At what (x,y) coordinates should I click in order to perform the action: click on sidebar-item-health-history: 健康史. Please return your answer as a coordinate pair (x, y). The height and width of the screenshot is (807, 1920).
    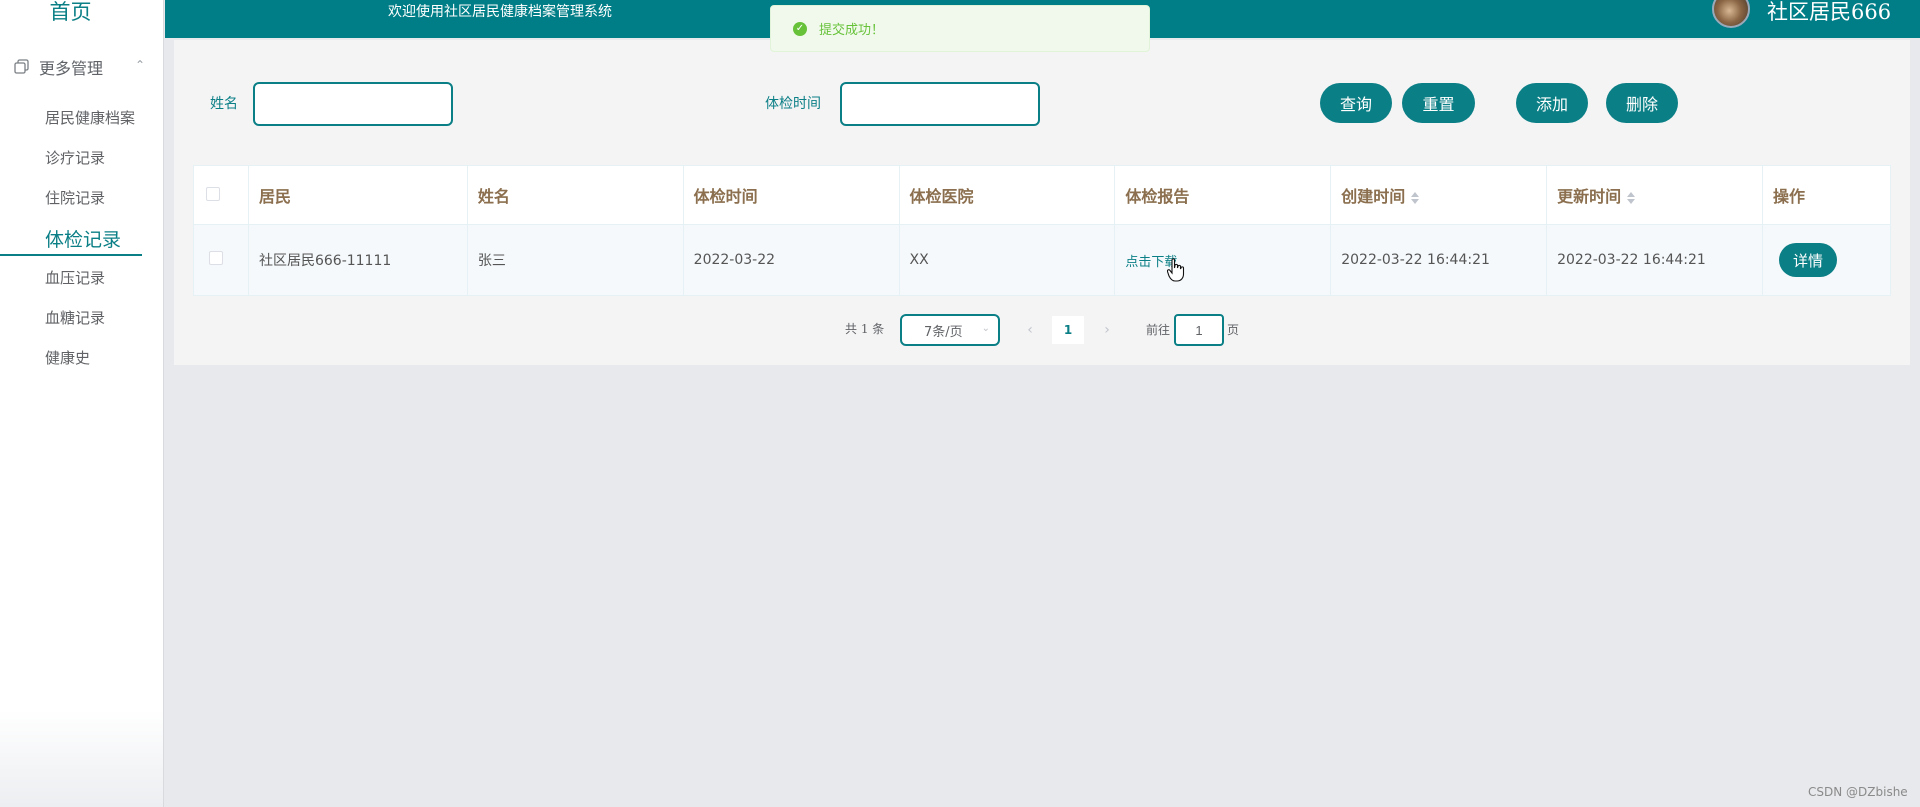
    Looking at the image, I should click on (67, 357).